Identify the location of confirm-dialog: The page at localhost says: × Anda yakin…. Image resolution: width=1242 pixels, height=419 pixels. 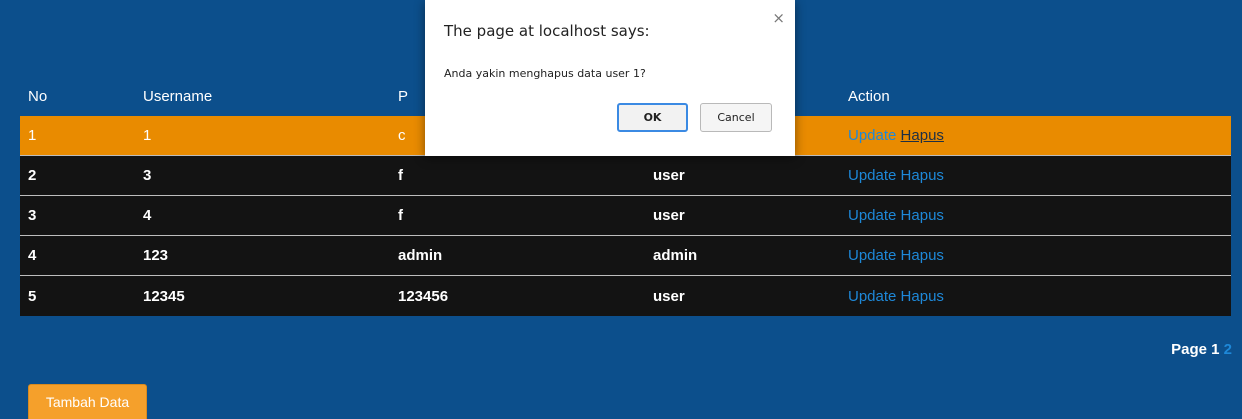
(610, 78).